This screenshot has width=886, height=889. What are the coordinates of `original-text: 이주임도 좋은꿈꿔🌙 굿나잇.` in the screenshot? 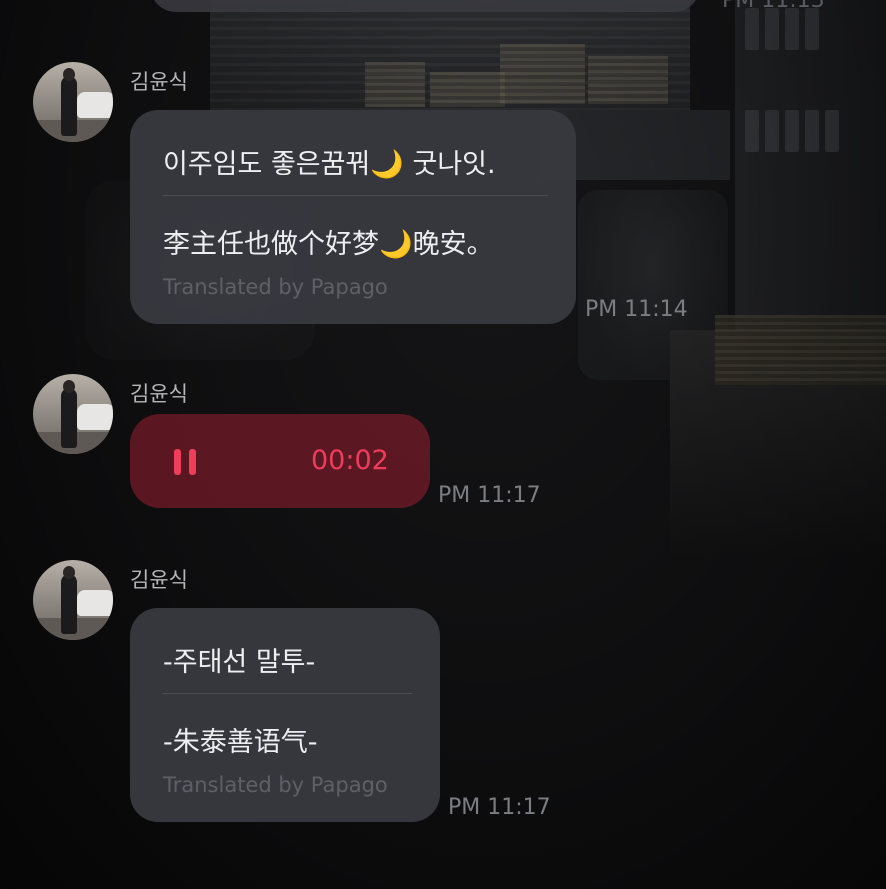 It's located at (329, 164).